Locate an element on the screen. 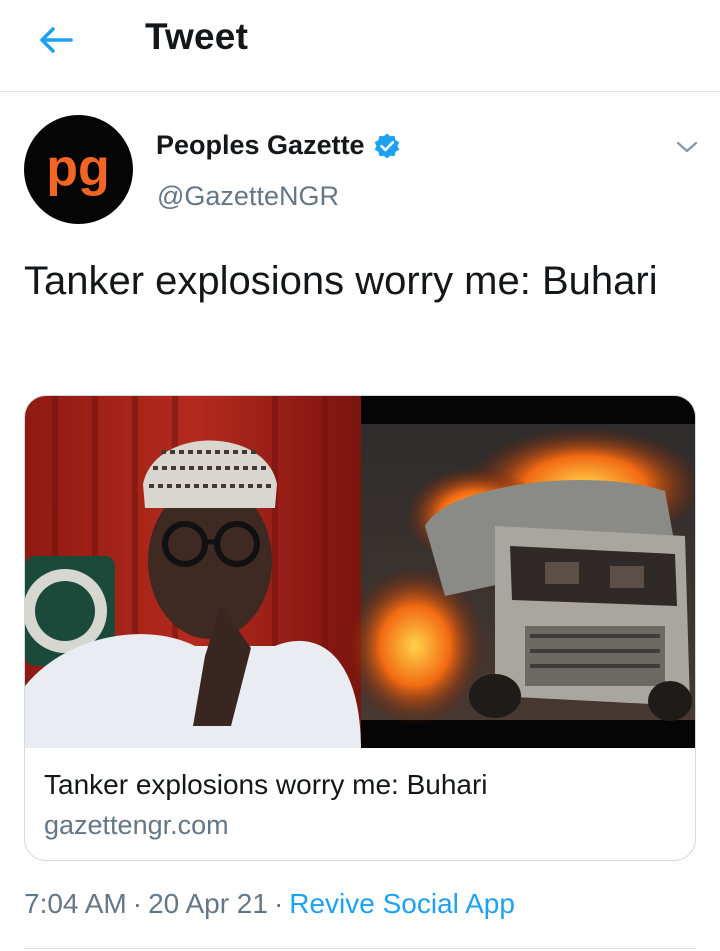  back-button is located at coordinates (56, 40).